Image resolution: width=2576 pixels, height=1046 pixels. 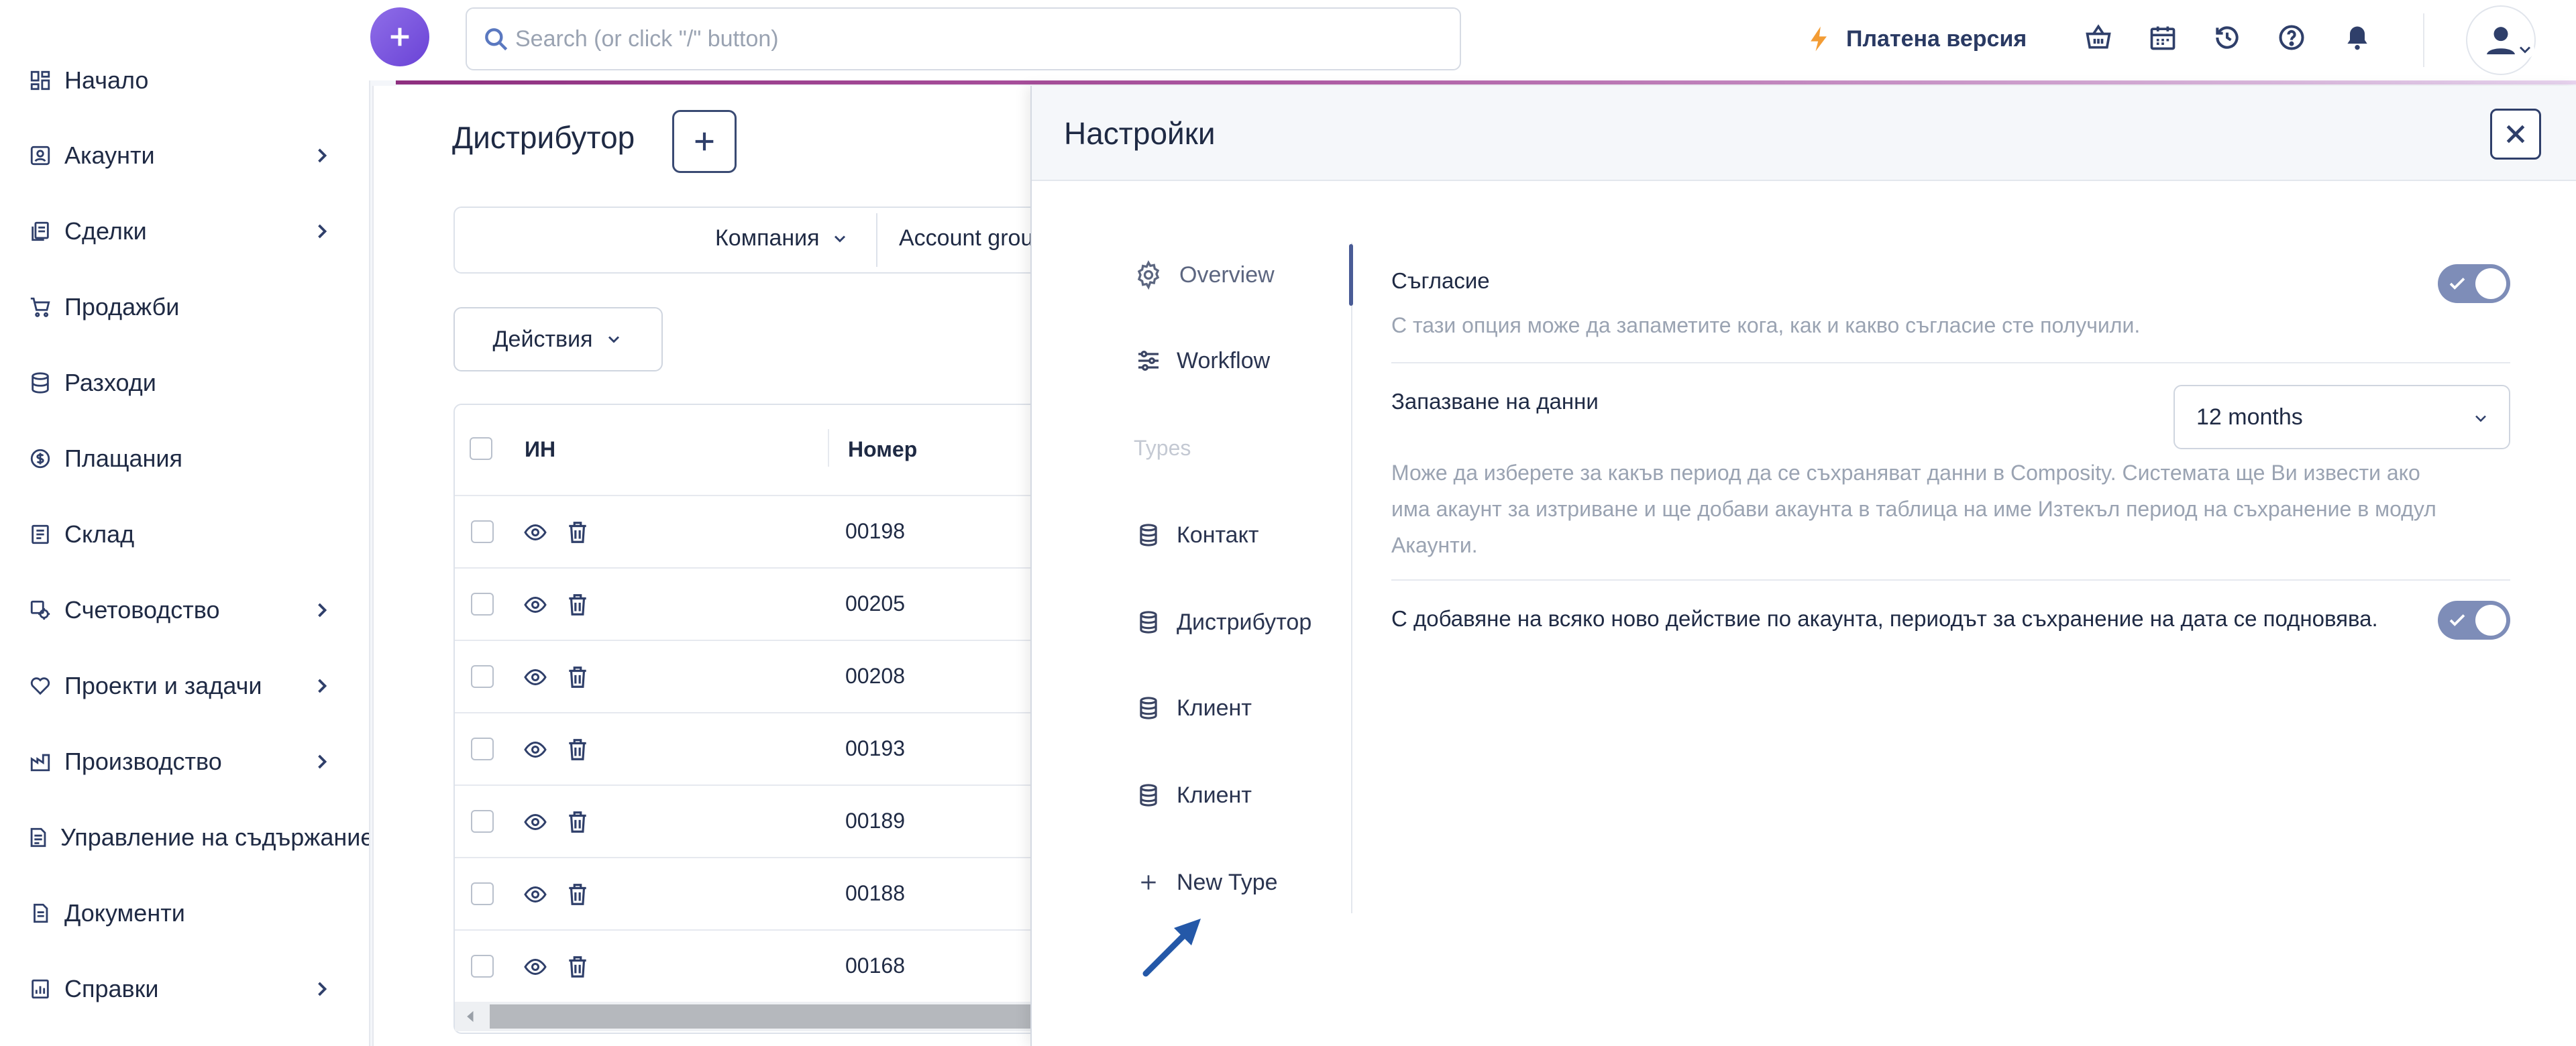 I want to click on settings-nav-active-indicator, so click(x=1351, y=275).